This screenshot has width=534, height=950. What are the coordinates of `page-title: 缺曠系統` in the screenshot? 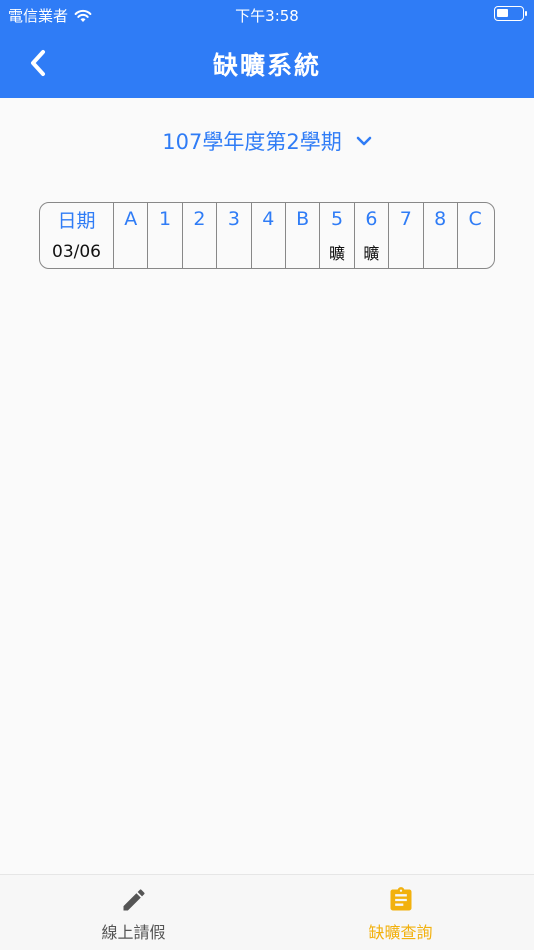 It's located at (266, 65).